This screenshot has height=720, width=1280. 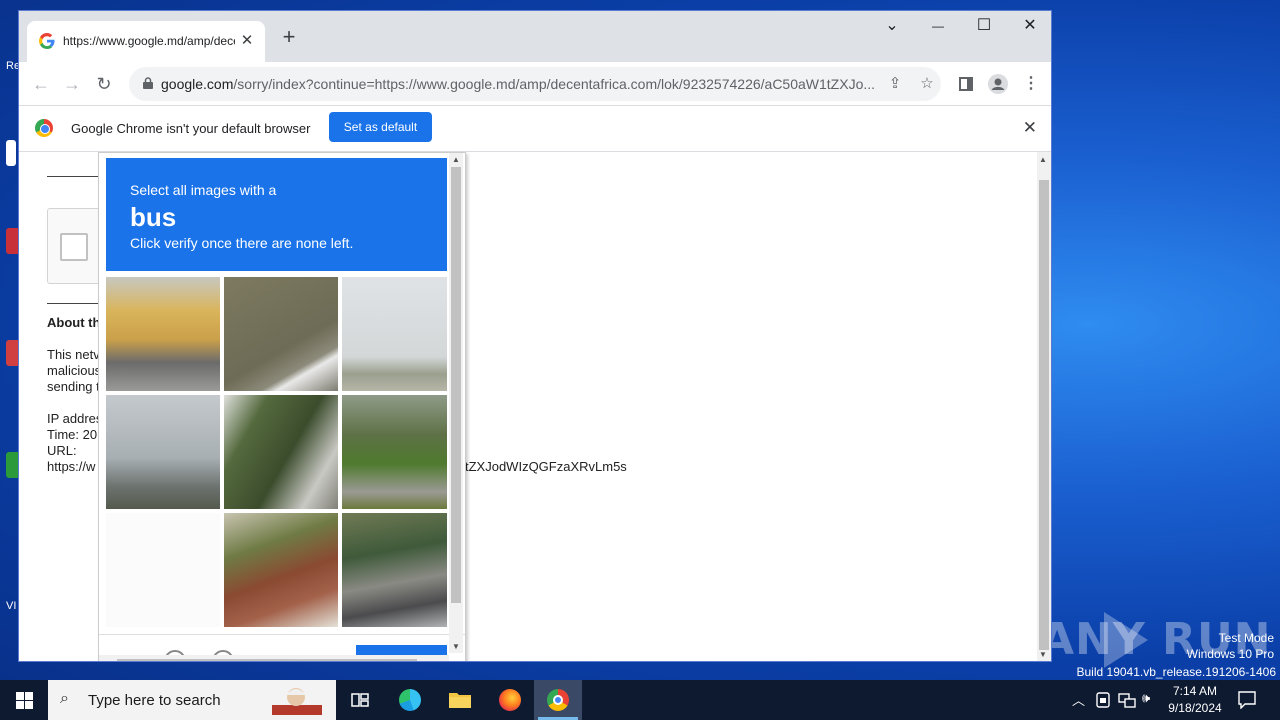 I want to click on task-view-button, so click(x=360, y=700).